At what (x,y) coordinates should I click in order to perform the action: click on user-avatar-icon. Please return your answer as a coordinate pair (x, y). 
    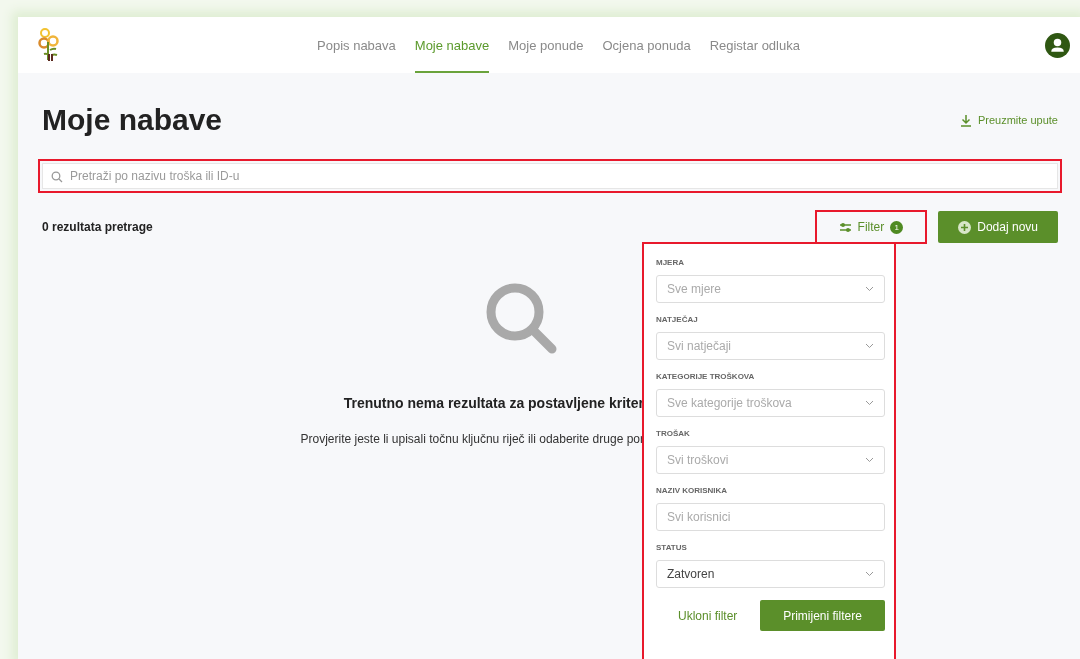
    Looking at the image, I should click on (1057, 45).